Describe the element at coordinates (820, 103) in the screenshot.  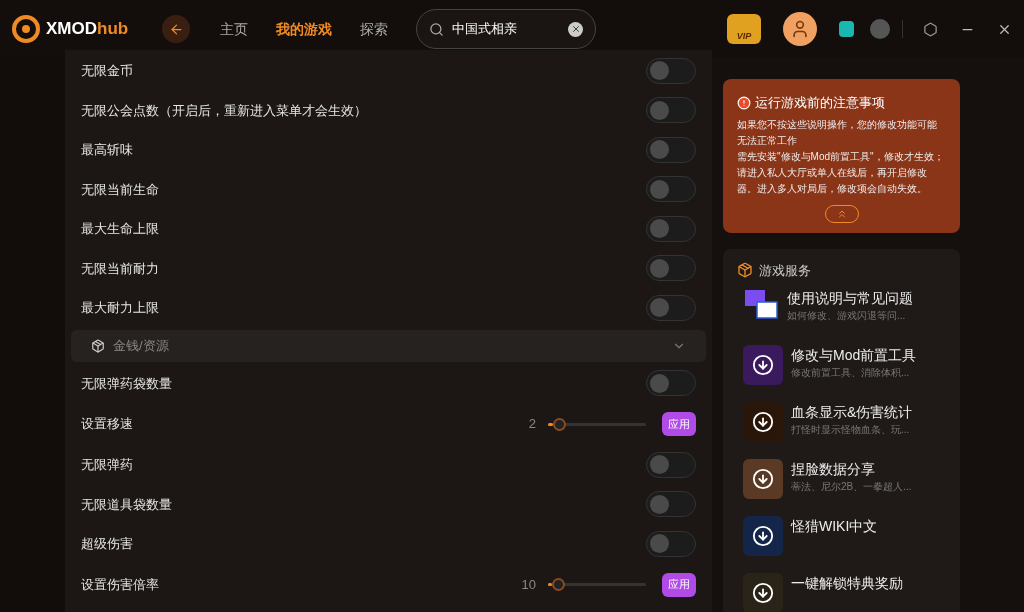
I see `notice-title: 运行游戏前的注意事项` at that location.